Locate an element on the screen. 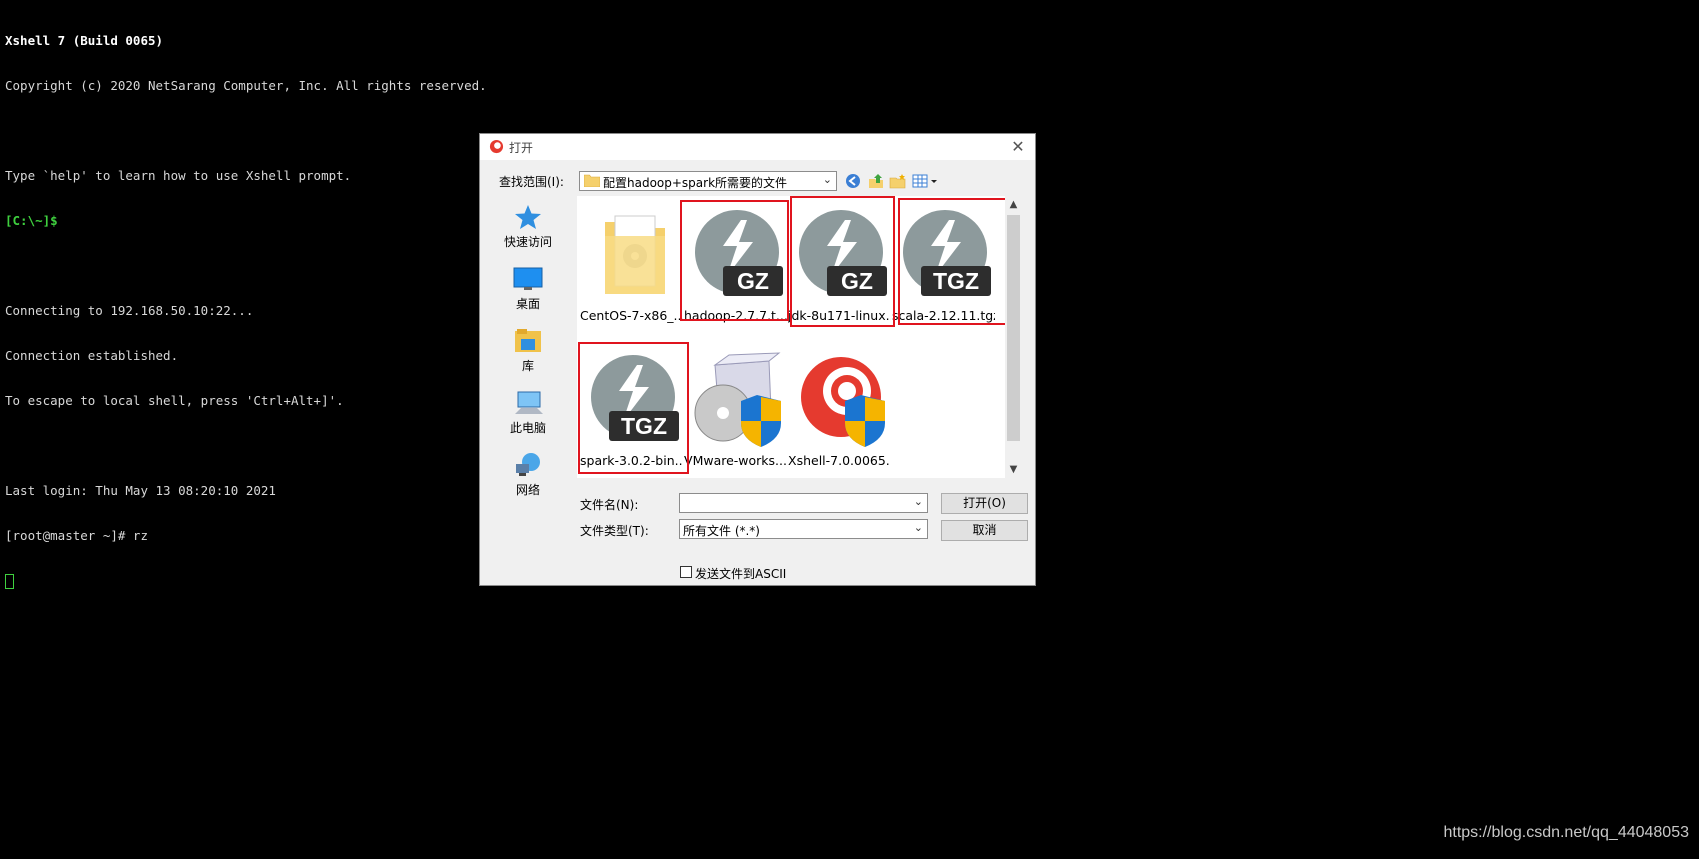 This screenshot has height=859, width=1699. place-network: 网络 is located at coordinates (528, 481).